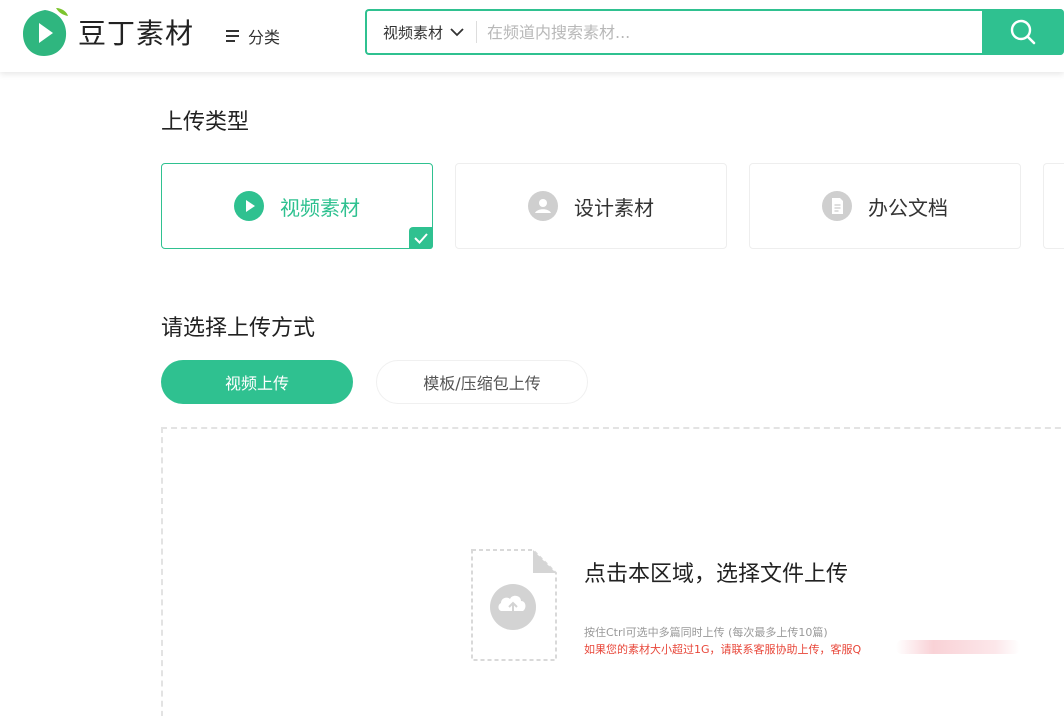  Describe the element at coordinates (908, 207) in the screenshot. I see `type-option-label: 办公文档` at that location.